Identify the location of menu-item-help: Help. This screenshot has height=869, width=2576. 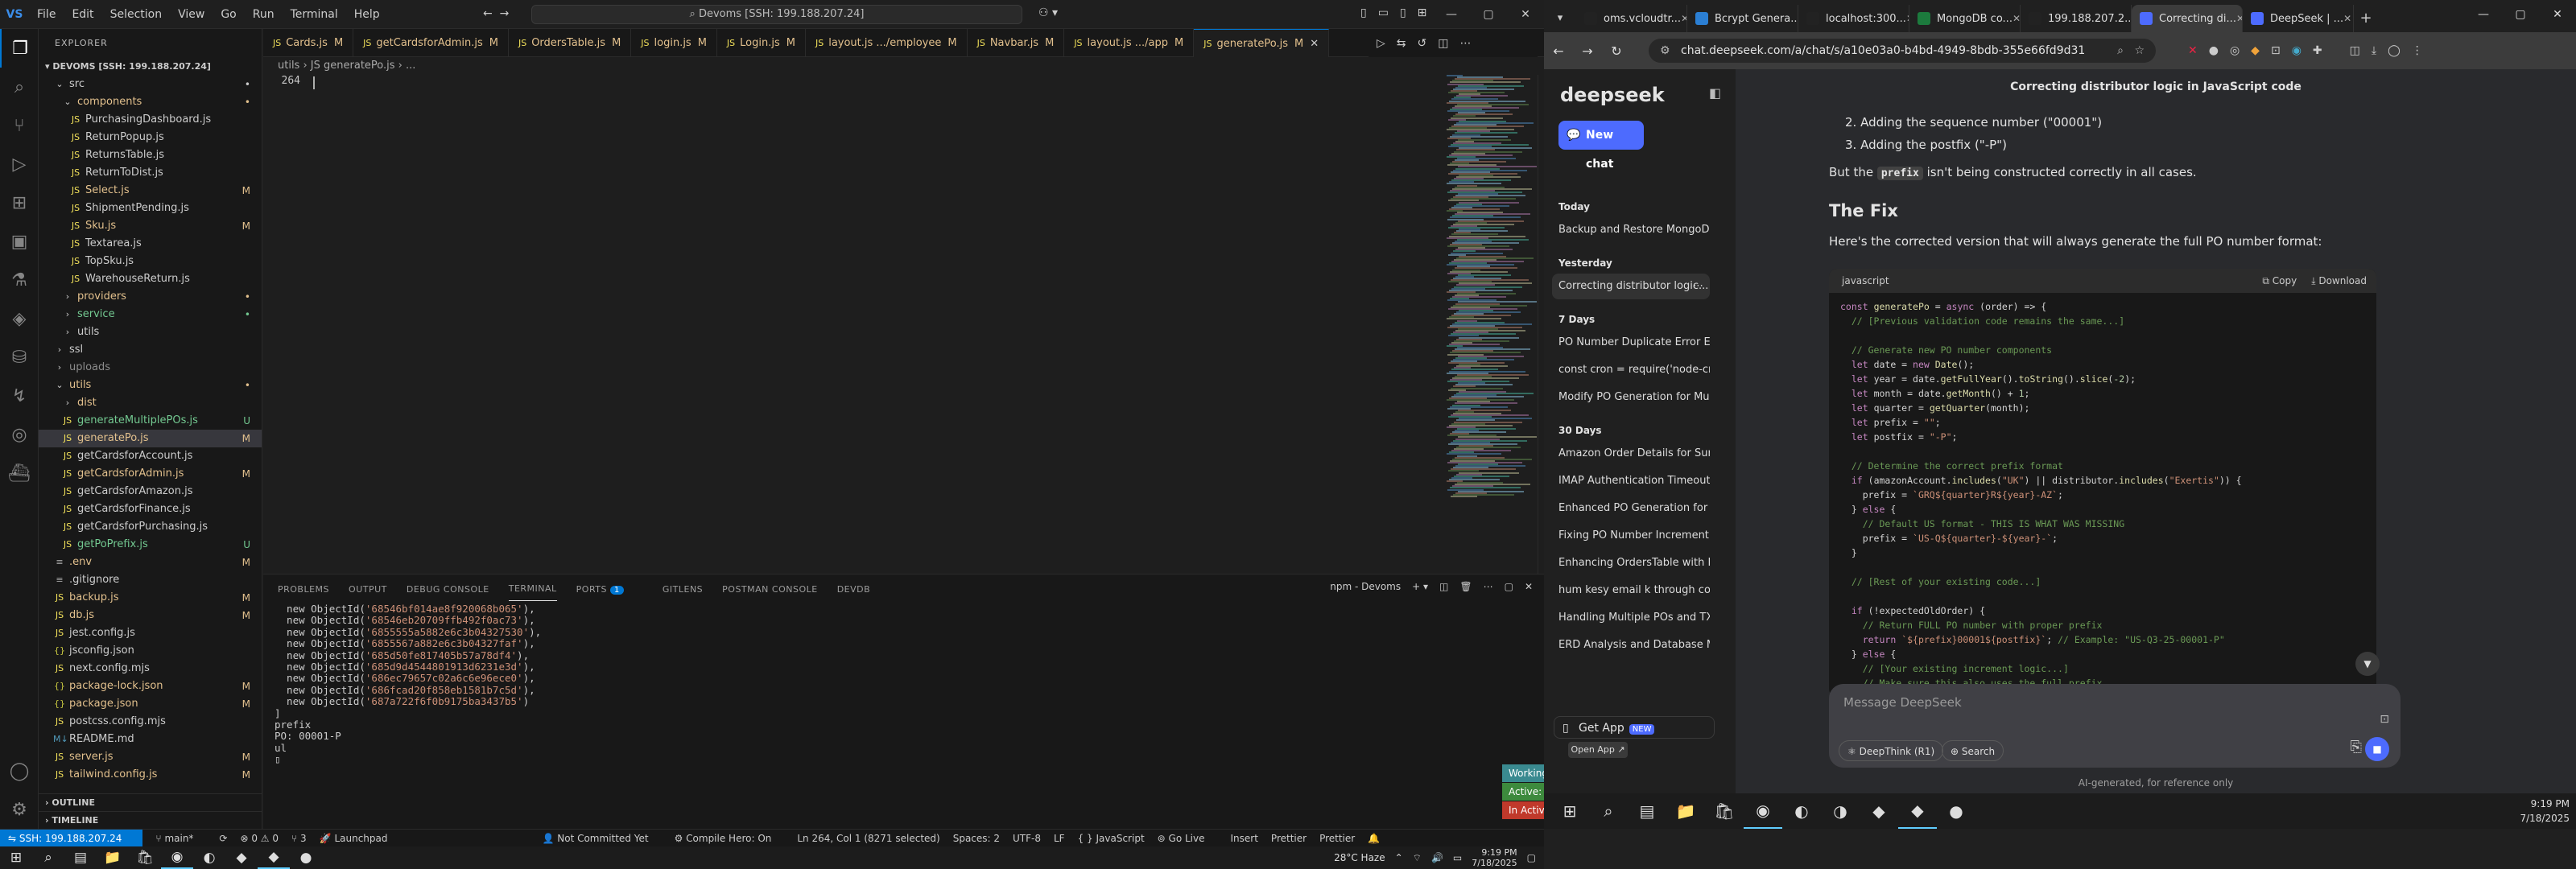
(367, 14).